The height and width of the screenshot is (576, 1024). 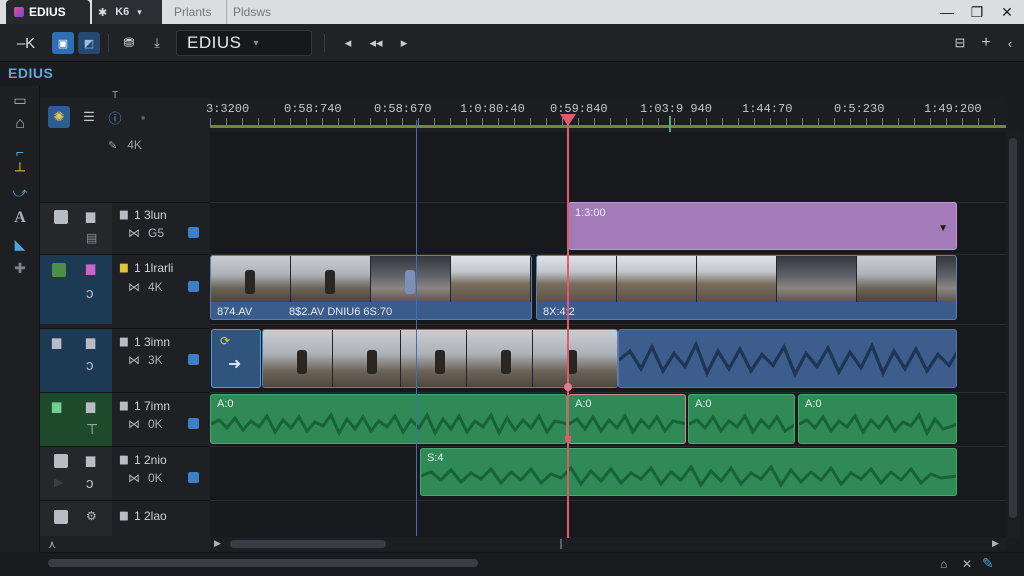 What do you see at coordinates (92, 429) in the screenshot?
I see `pin-icon: ⊤` at bounding box center [92, 429].